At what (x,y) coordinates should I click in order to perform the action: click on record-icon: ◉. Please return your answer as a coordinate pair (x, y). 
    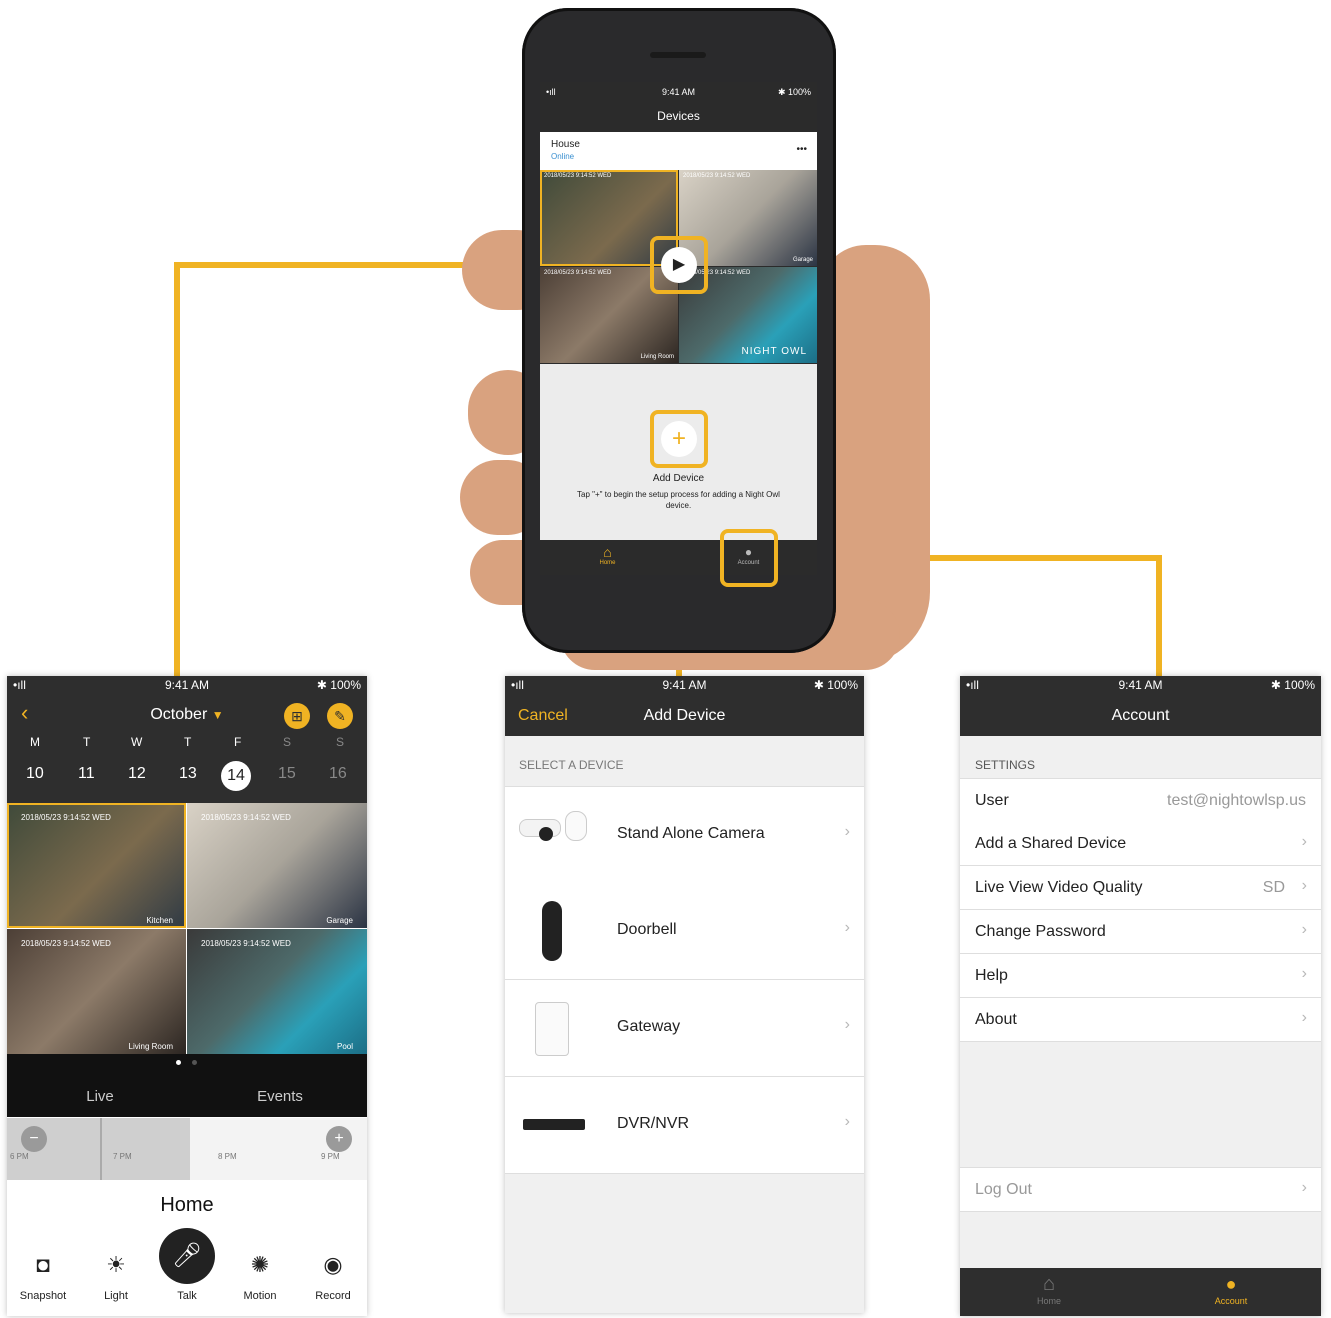
    Looking at the image, I should click on (333, 1264).